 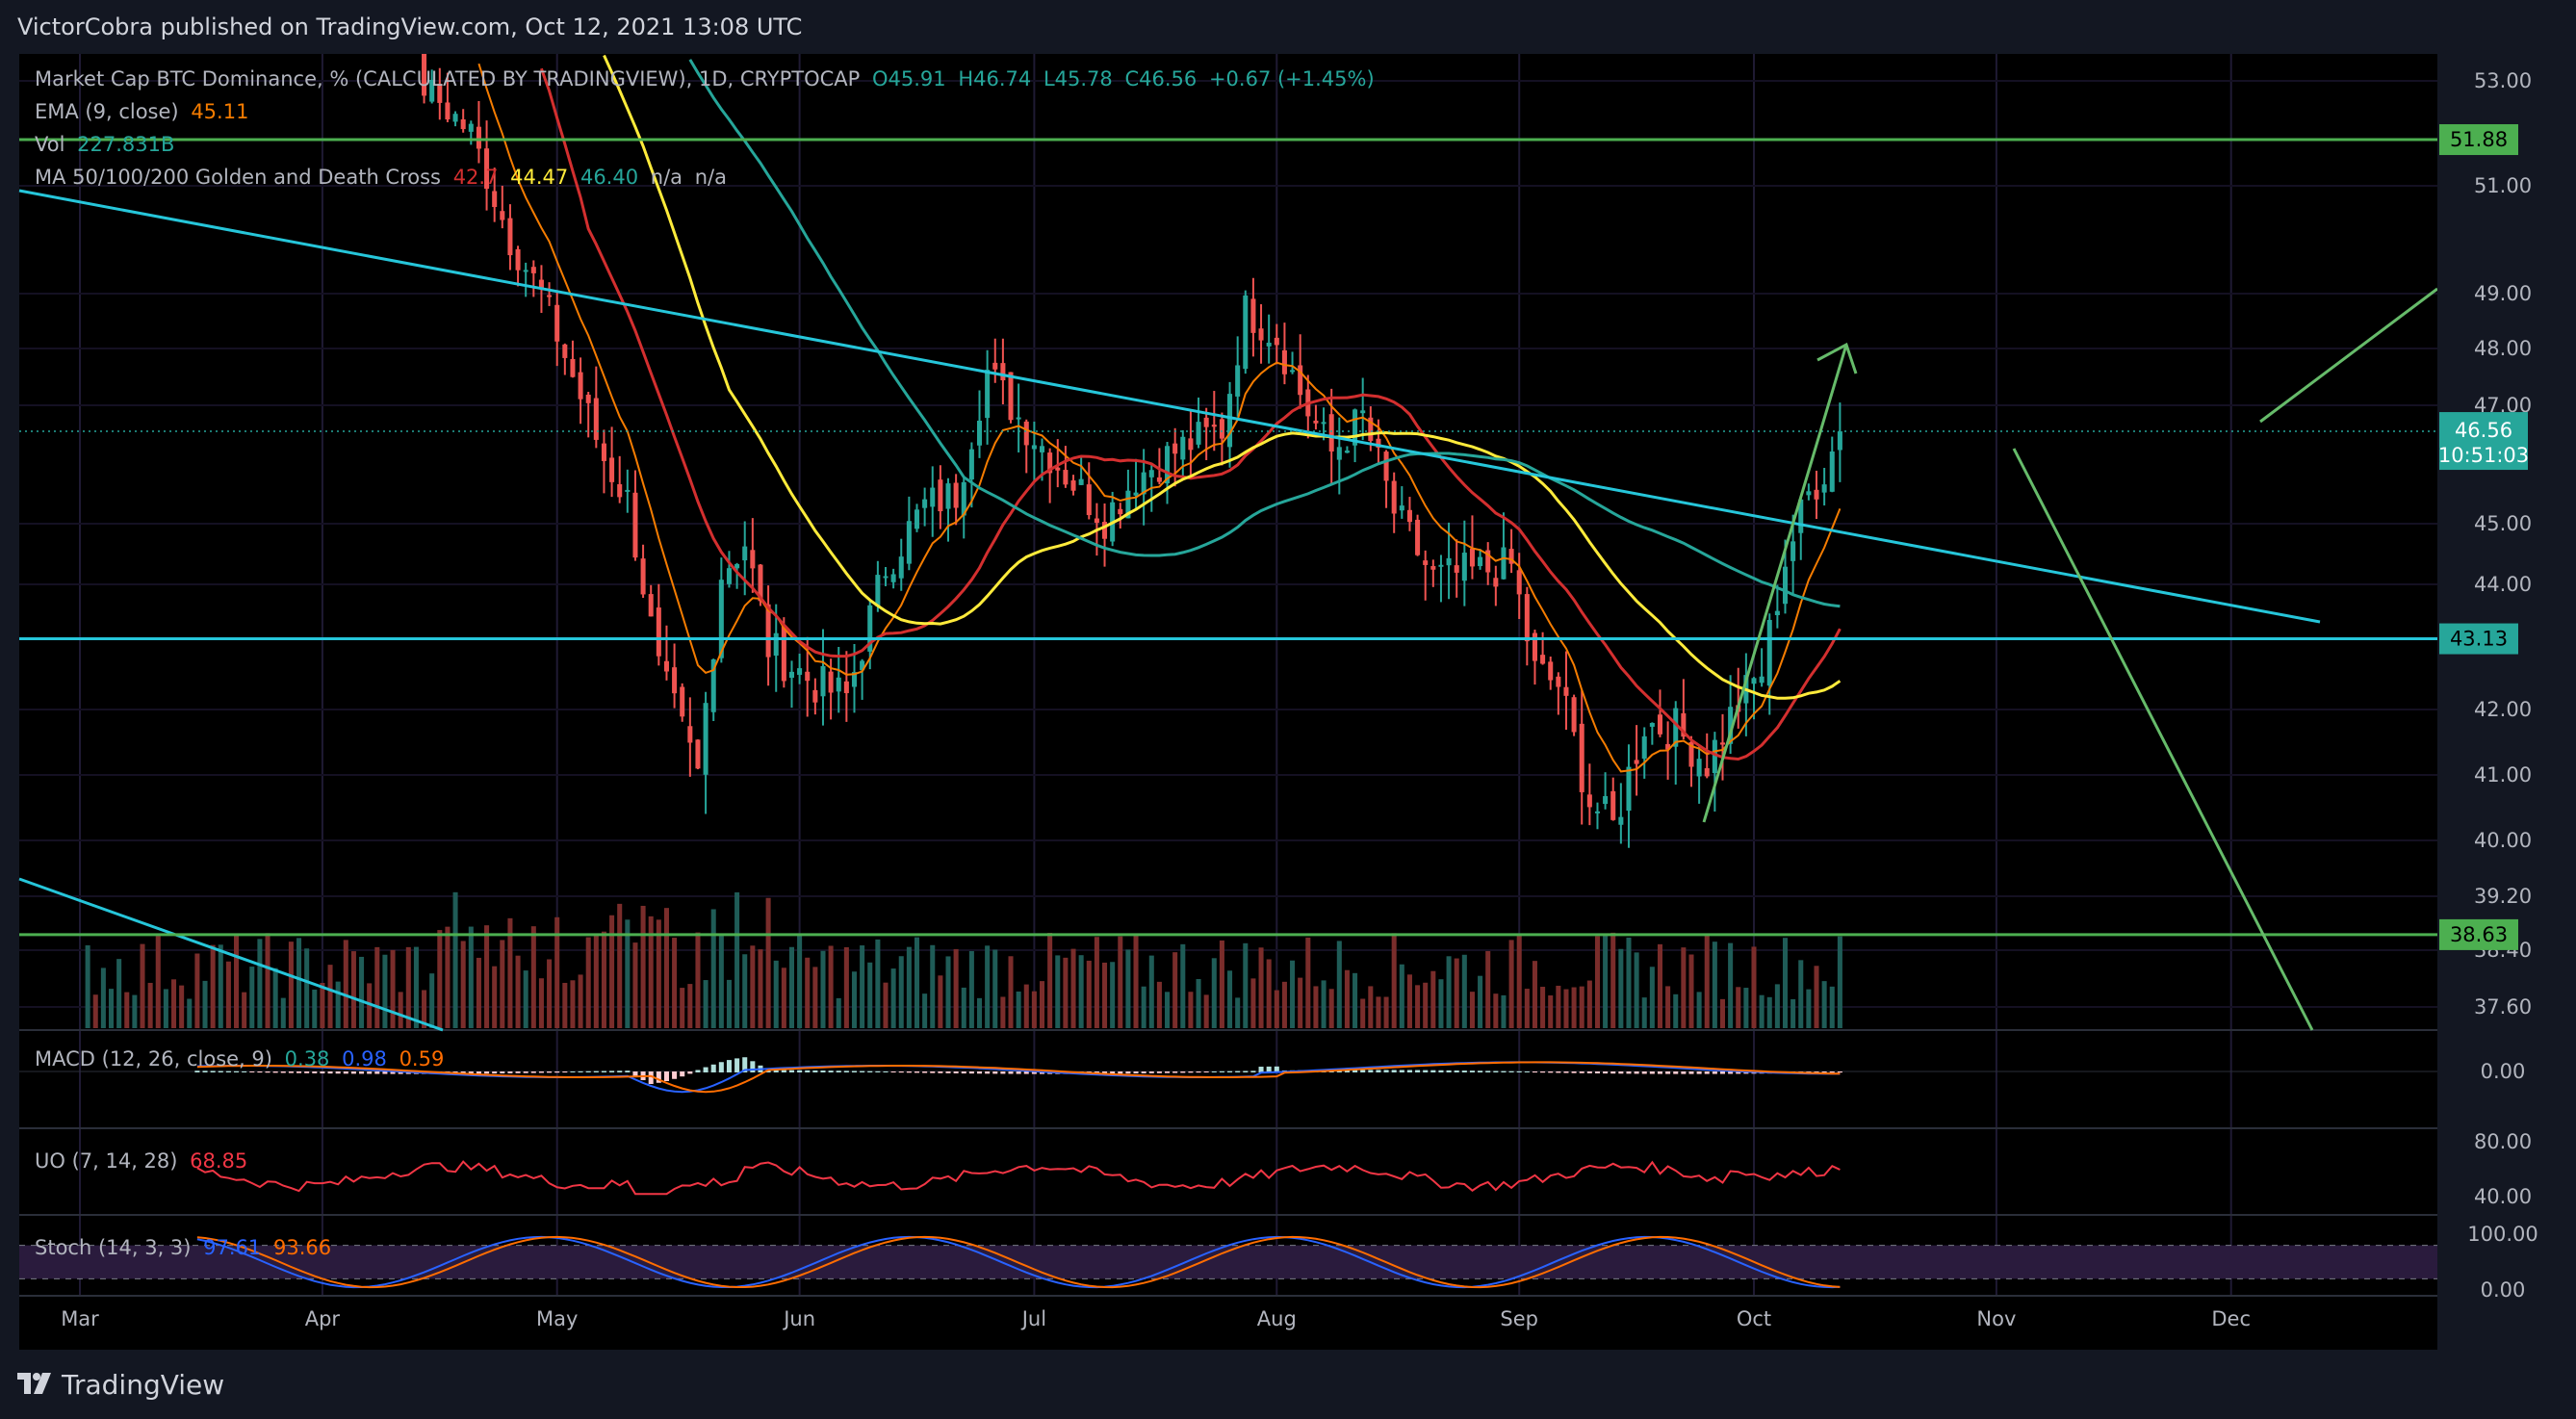 What do you see at coordinates (323, 1318) in the screenshot?
I see `time-tick-label: Apr` at bounding box center [323, 1318].